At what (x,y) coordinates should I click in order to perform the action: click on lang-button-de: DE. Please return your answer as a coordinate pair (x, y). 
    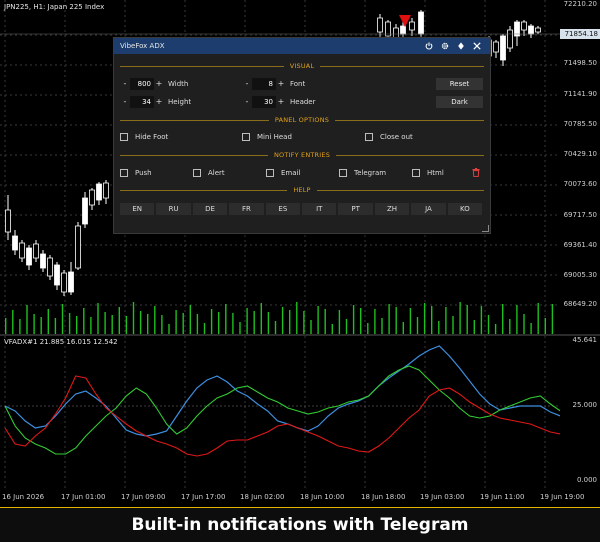
    Looking at the image, I should click on (210, 209).